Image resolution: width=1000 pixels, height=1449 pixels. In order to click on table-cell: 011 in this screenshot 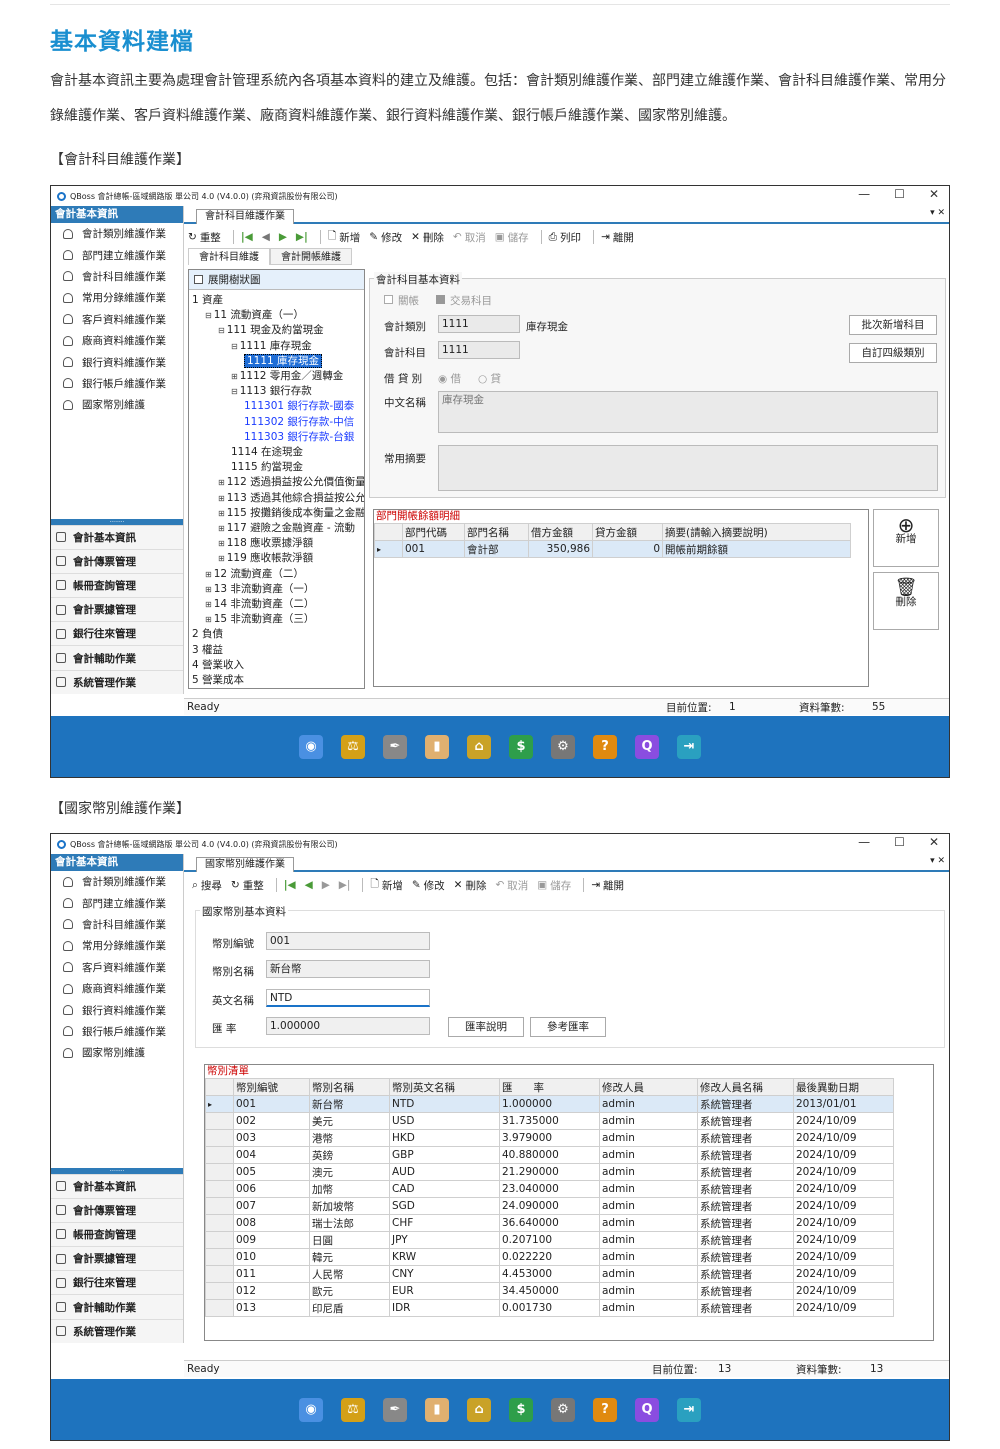, I will do `click(271, 1274)`.